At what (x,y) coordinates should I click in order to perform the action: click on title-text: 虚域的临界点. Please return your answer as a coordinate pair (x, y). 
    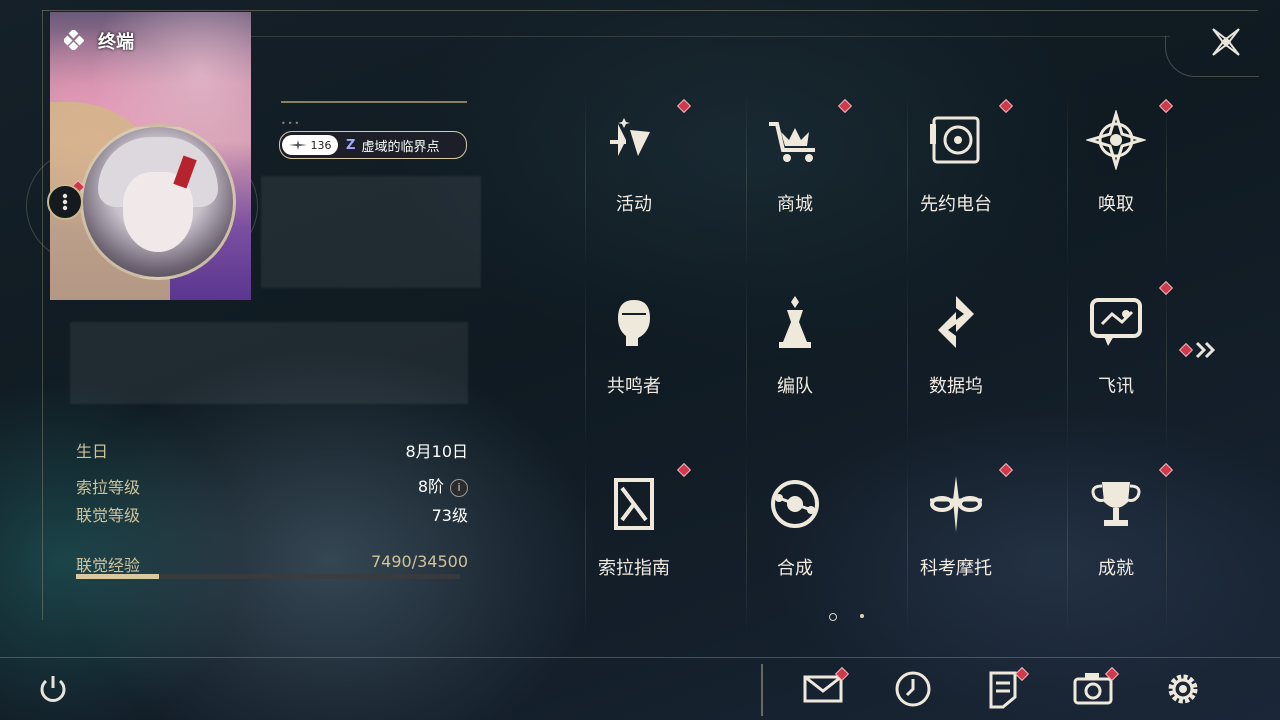
    Looking at the image, I should click on (400, 147).